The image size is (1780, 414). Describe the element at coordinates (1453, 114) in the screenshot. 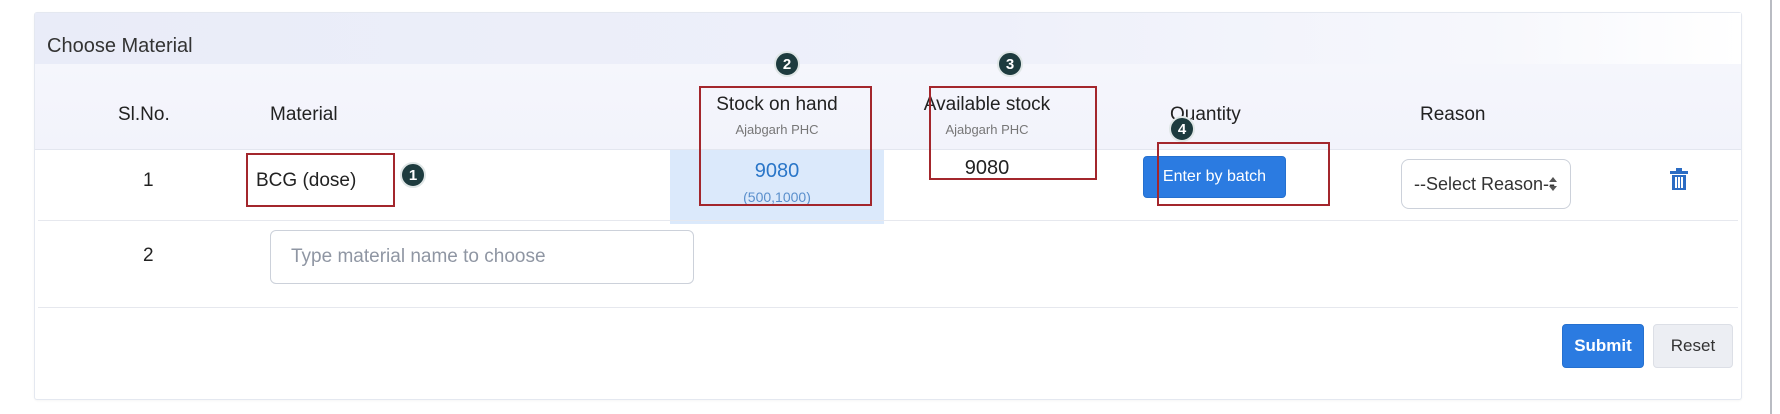

I see `header-reason: Reason` at that location.